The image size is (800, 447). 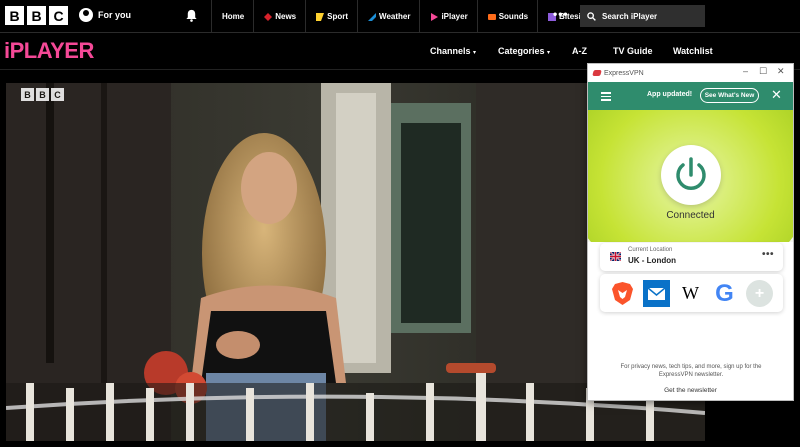 What do you see at coordinates (521, 51) in the screenshot?
I see `menu-label: Categories` at bounding box center [521, 51].